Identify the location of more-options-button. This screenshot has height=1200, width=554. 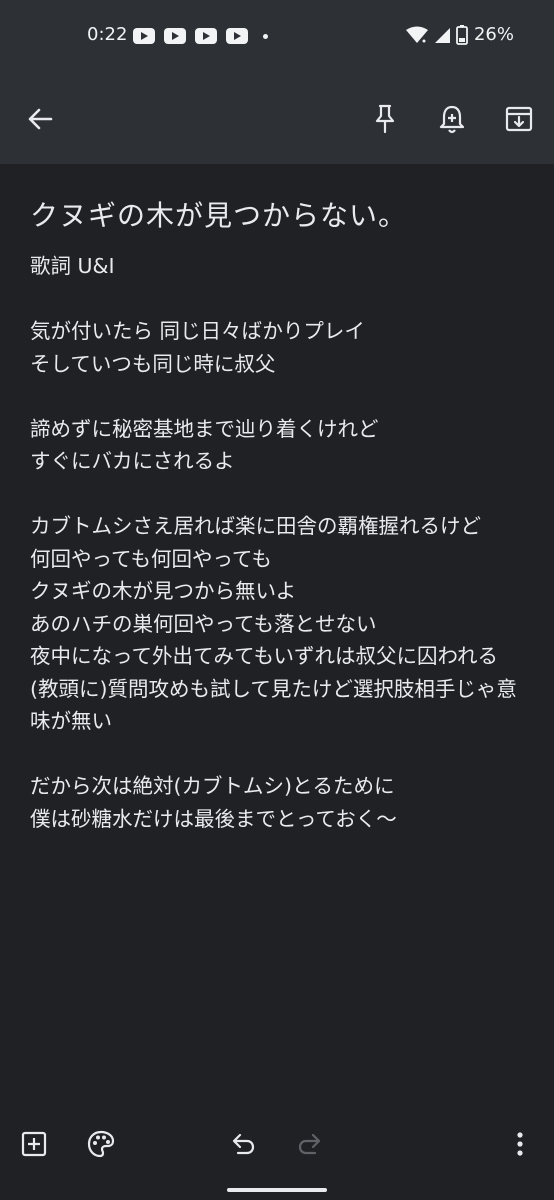
(520, 1144).